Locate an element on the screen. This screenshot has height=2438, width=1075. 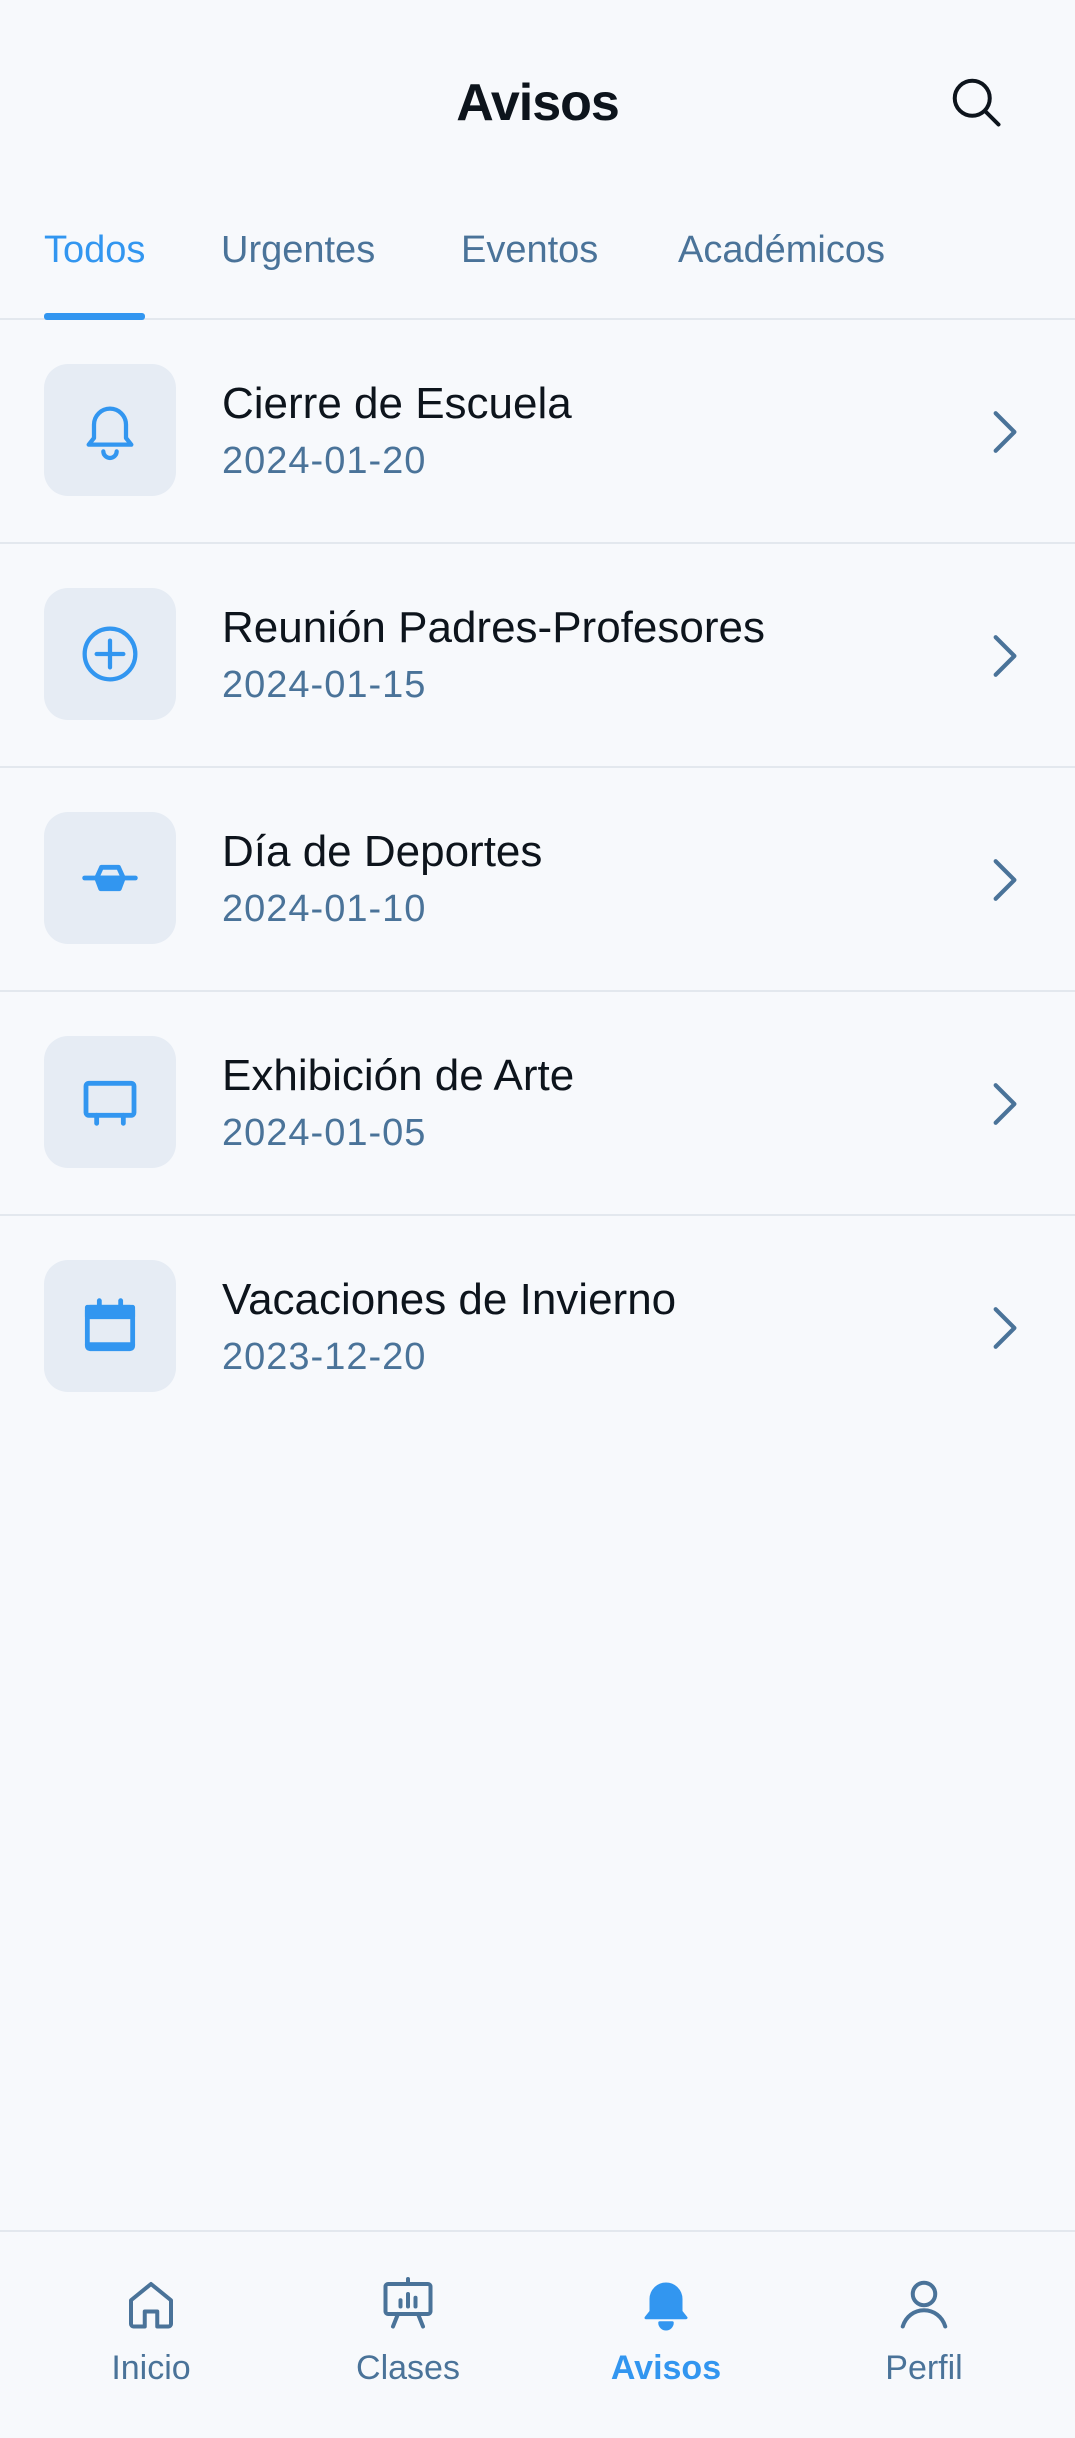
notice-title: Cierre de Escuela is located at coordinates (397, 403).